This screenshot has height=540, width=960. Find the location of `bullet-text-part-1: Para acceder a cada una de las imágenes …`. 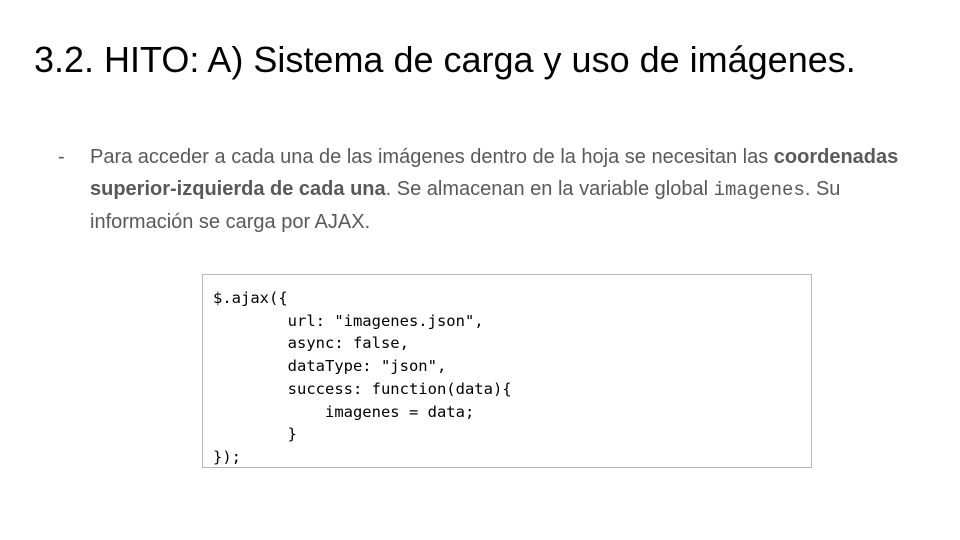

bullet-text-part-1: Para acceder a cada una de las imágenes … is located at coordinates (432, 157).